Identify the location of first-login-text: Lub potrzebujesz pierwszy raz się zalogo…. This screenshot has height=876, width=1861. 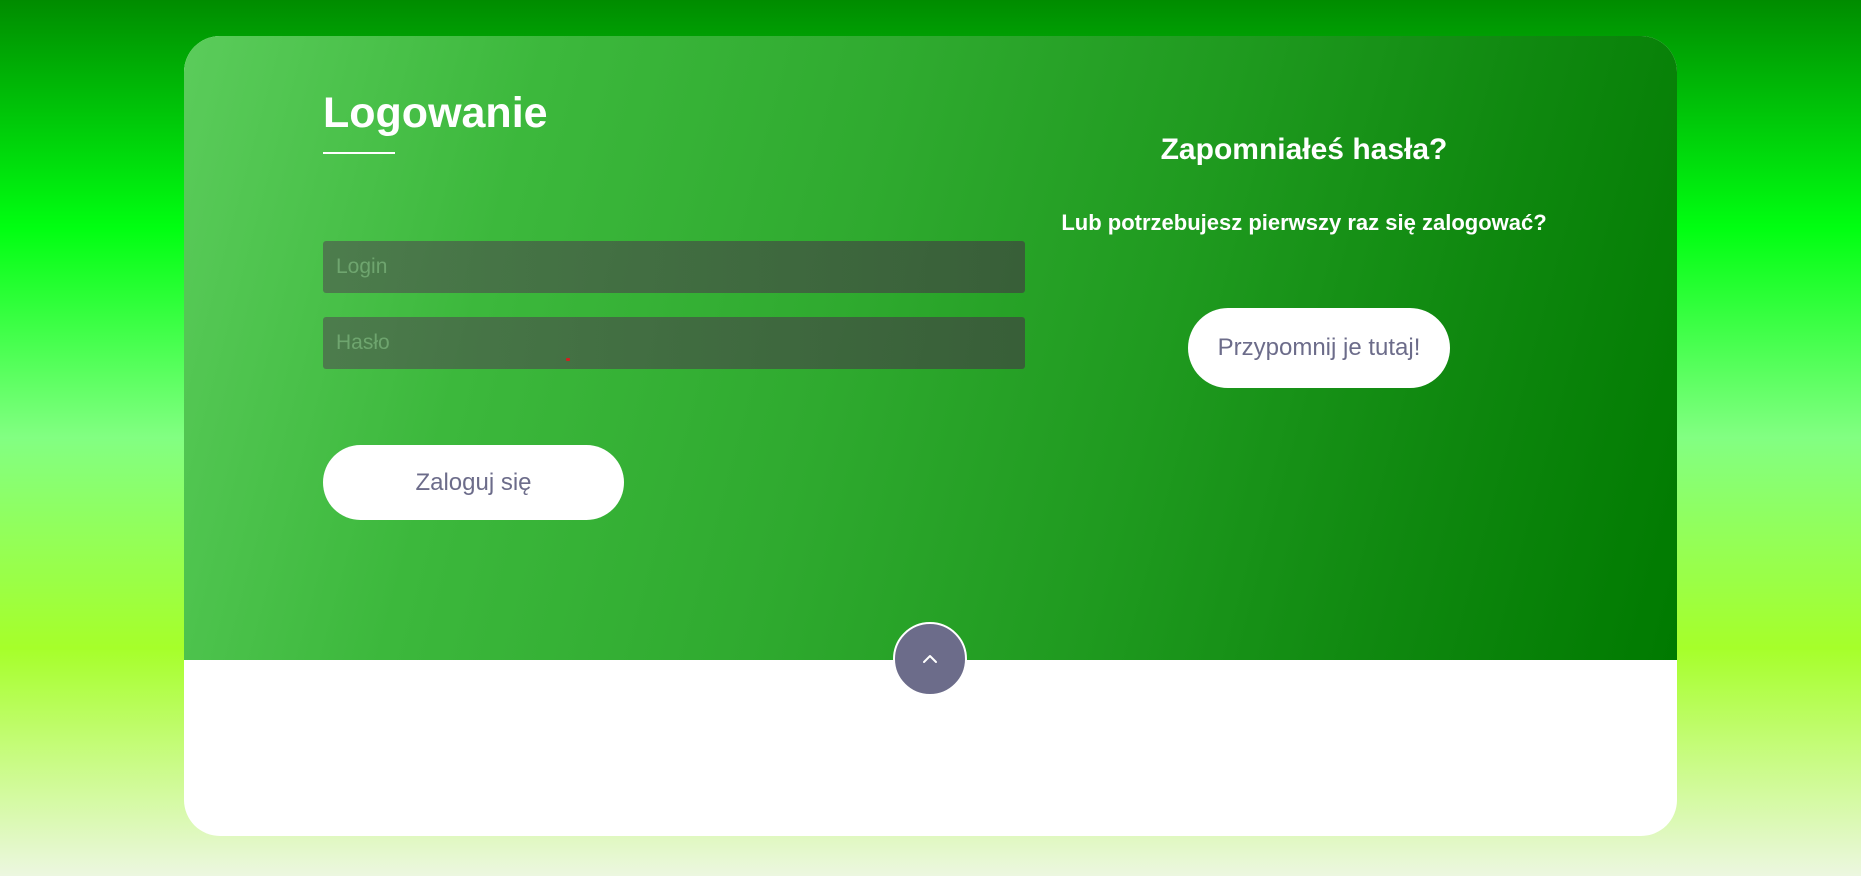
(1304, 222).